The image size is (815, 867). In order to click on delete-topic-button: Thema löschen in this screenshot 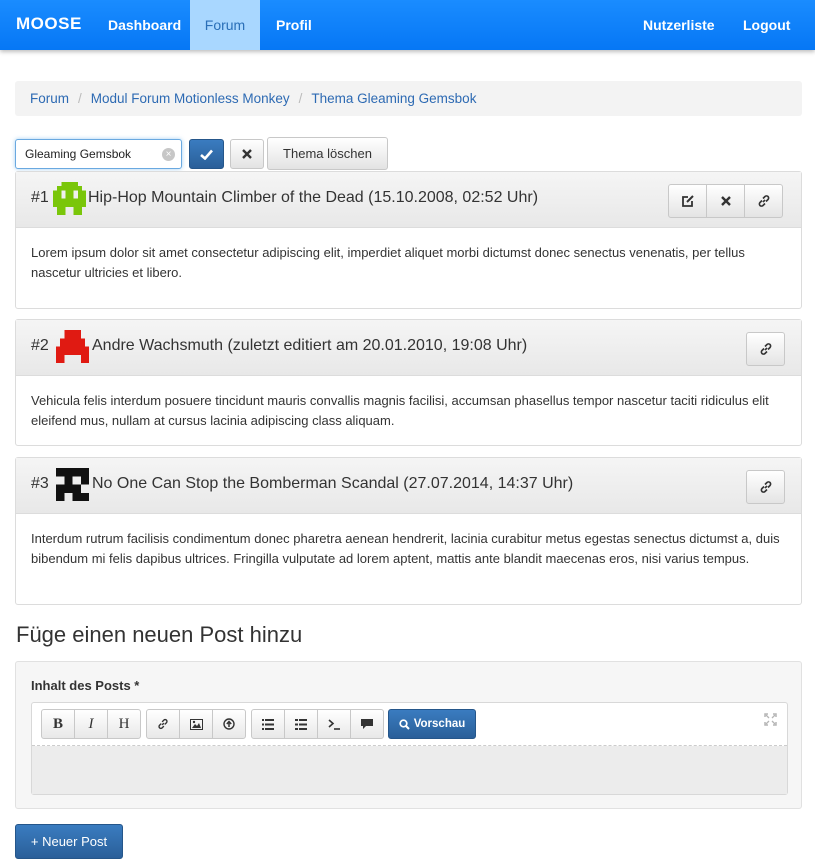, I will do `click(327, 153)`.